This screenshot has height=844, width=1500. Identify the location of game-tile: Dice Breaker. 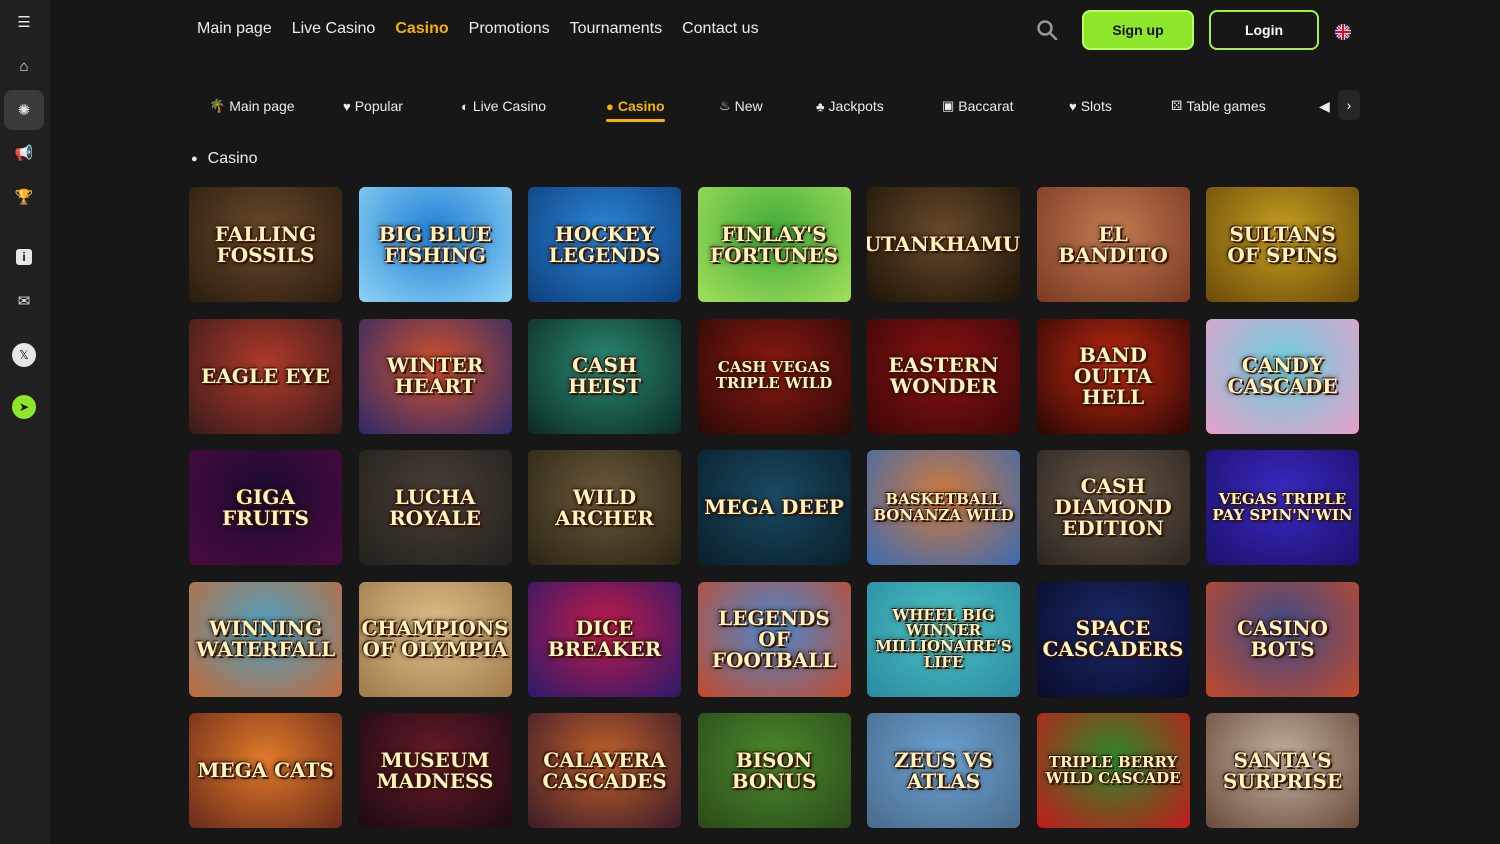
(604, 639).